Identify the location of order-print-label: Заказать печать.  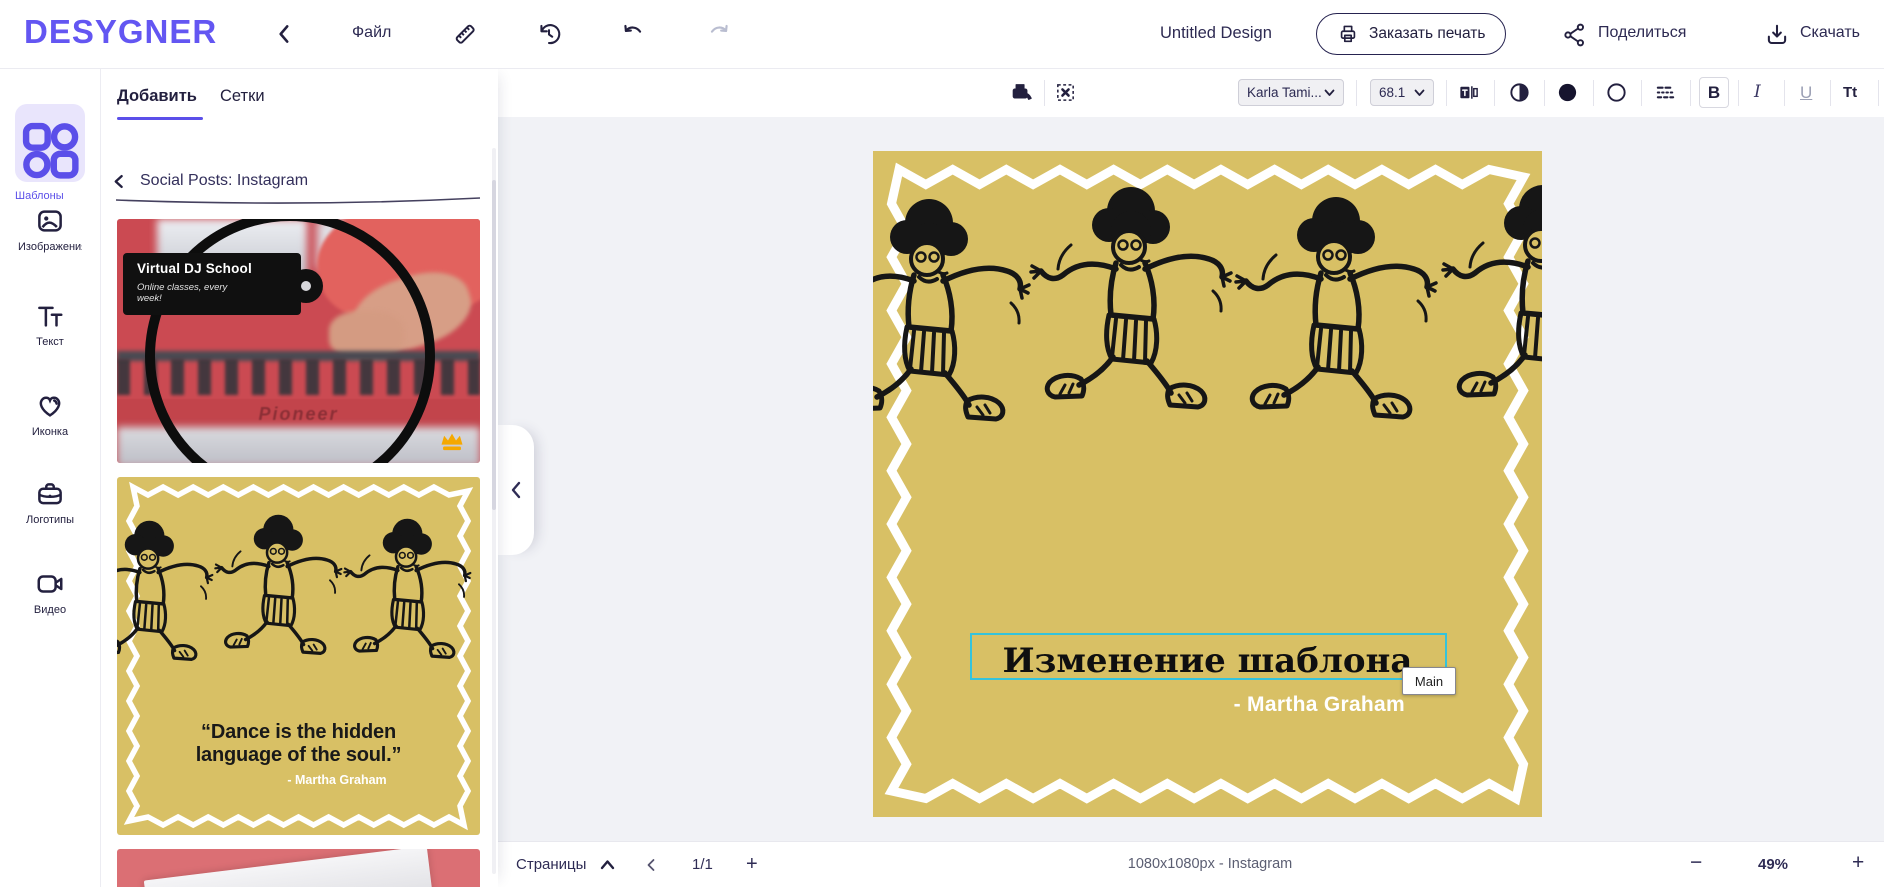
(1427, 33).